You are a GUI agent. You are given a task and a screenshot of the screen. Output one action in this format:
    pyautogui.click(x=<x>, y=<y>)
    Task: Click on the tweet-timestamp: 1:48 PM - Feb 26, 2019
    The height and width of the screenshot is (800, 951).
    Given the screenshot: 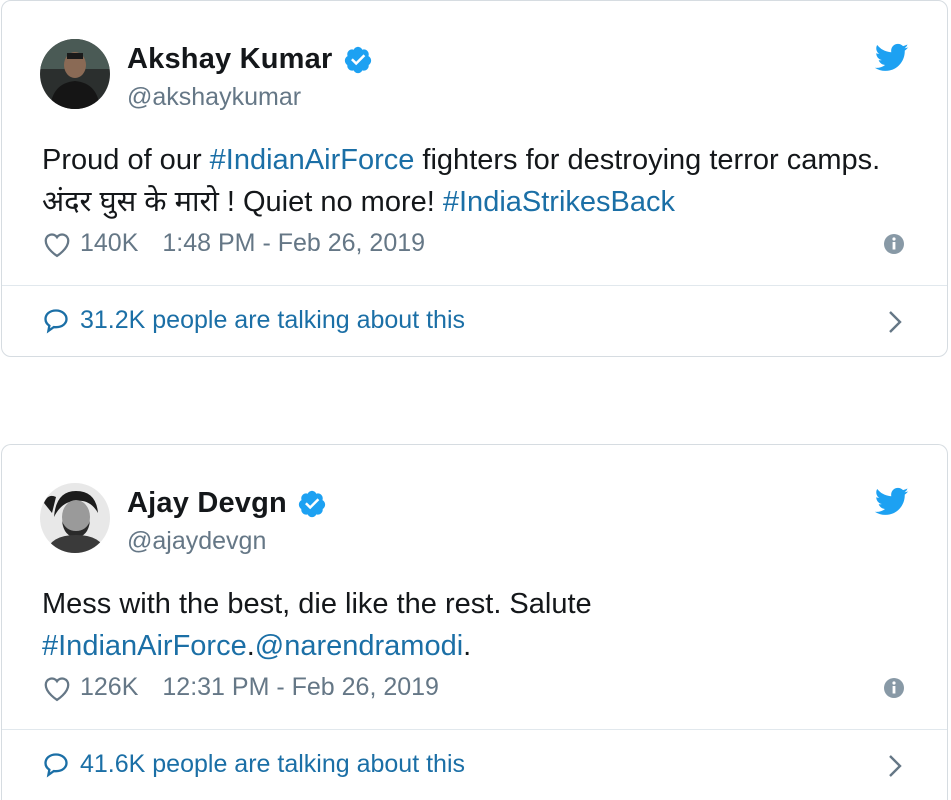 What is the action you would take?
    pyautogui.click(x=293, y=243)
    